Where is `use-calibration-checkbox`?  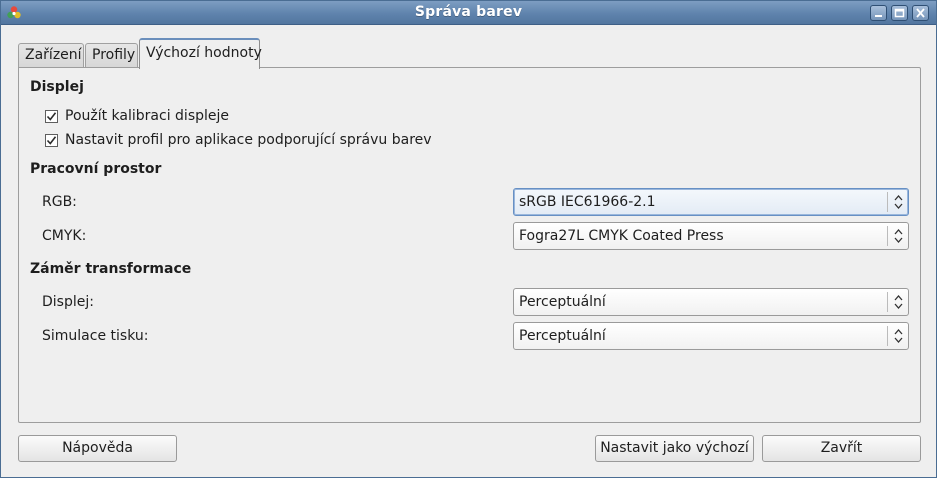
use-calibration-checkbox is located at coordinates (51, 116).